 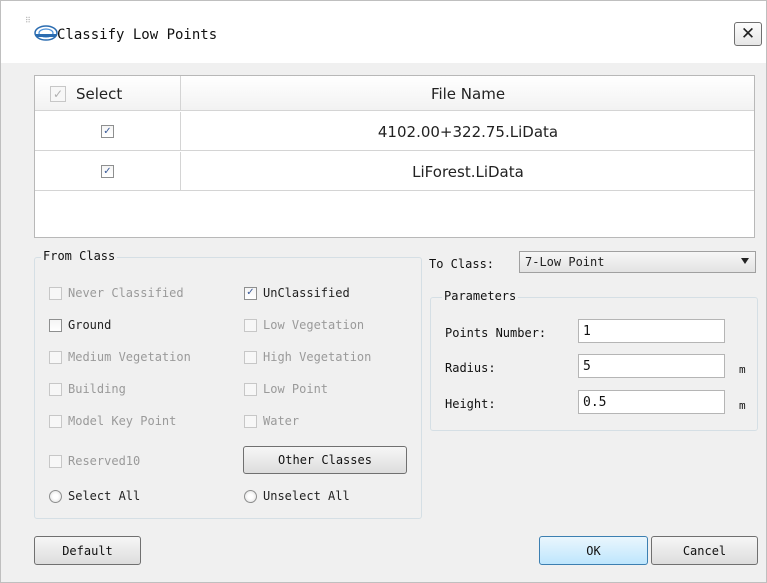 What do you see at coordinates (296, 389) in the screenshot?
I see `option-label: Low Point` at bounding box center [296, 389].